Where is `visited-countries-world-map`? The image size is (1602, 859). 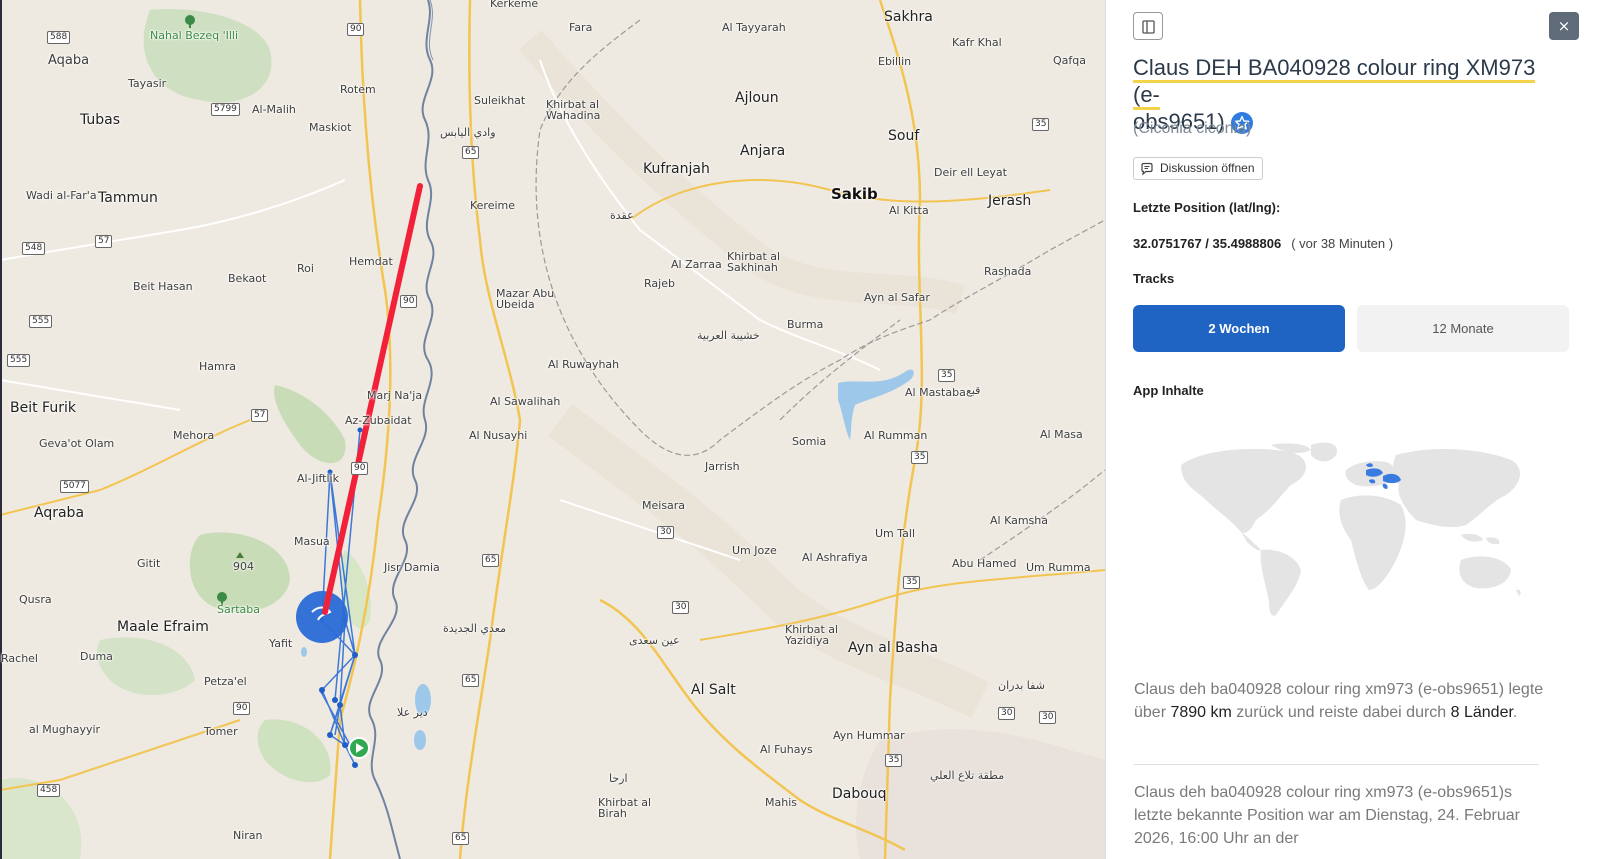
visited-countries-world-map is located at coordinates (1351, 529).